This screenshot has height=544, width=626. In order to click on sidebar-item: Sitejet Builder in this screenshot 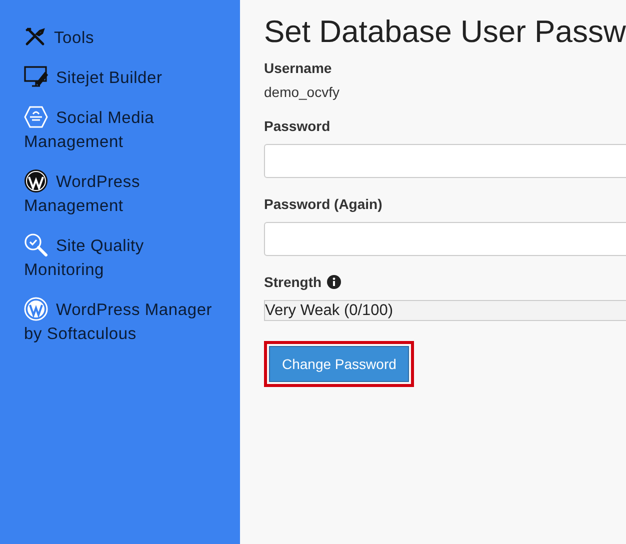, I will do `click(120, 78)`.